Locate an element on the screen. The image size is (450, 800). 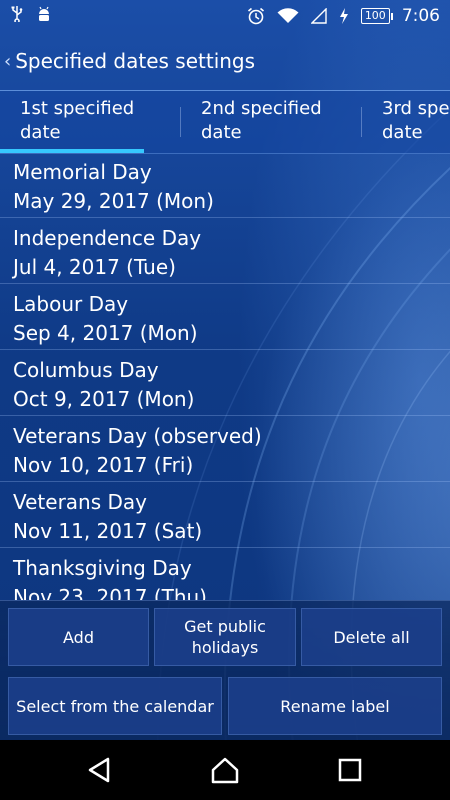
home-icon is located at coordinates (225, 770).